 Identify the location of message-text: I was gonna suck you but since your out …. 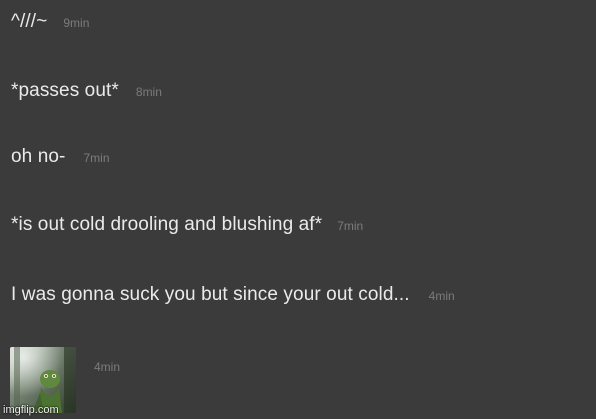
(210, 294).